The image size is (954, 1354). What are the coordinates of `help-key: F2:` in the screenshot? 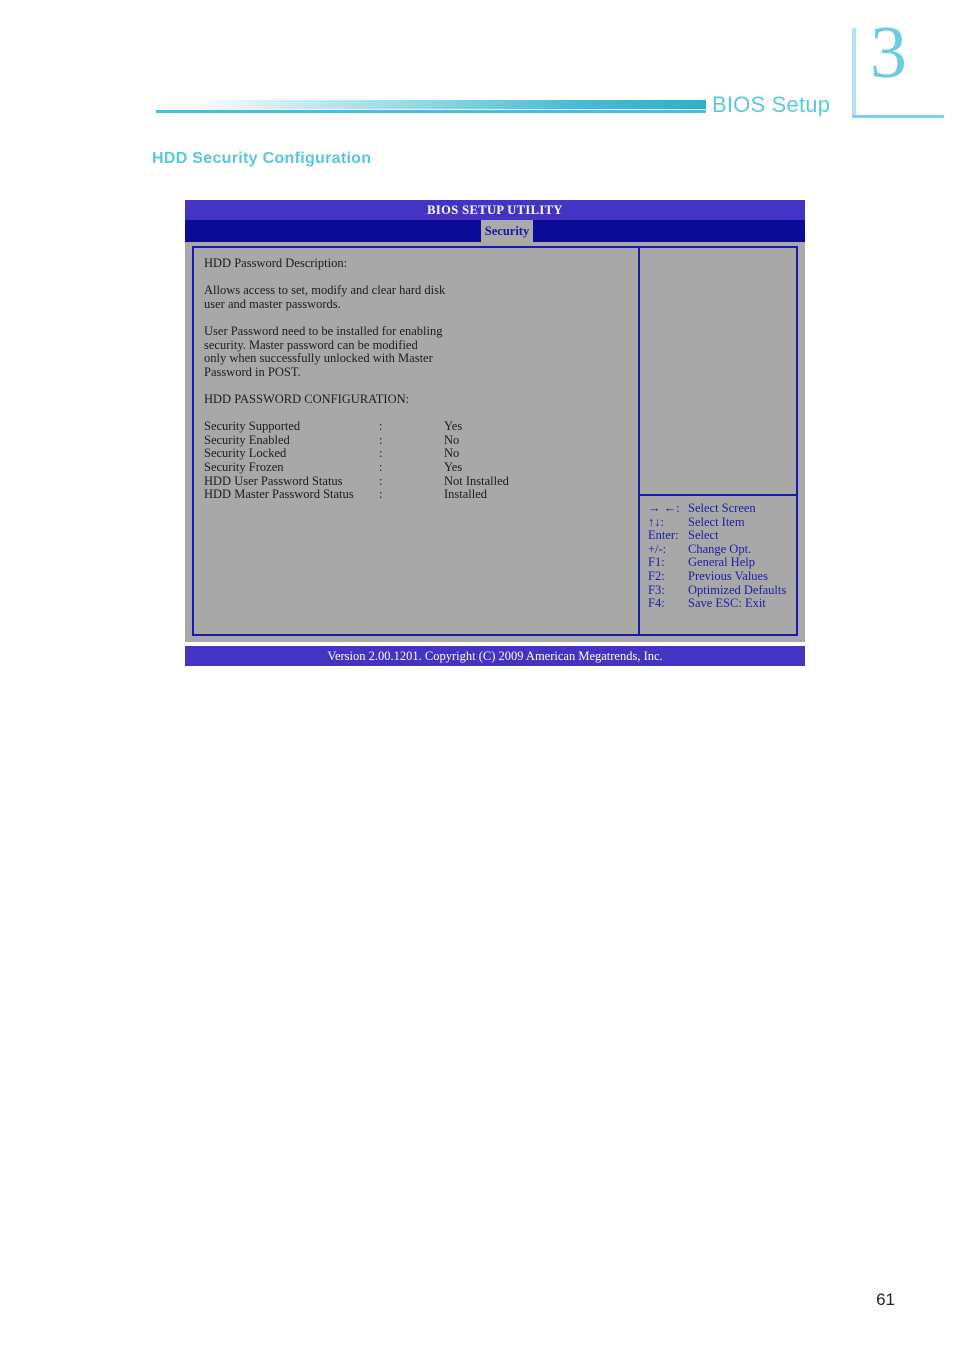 It's located at (656, 575).